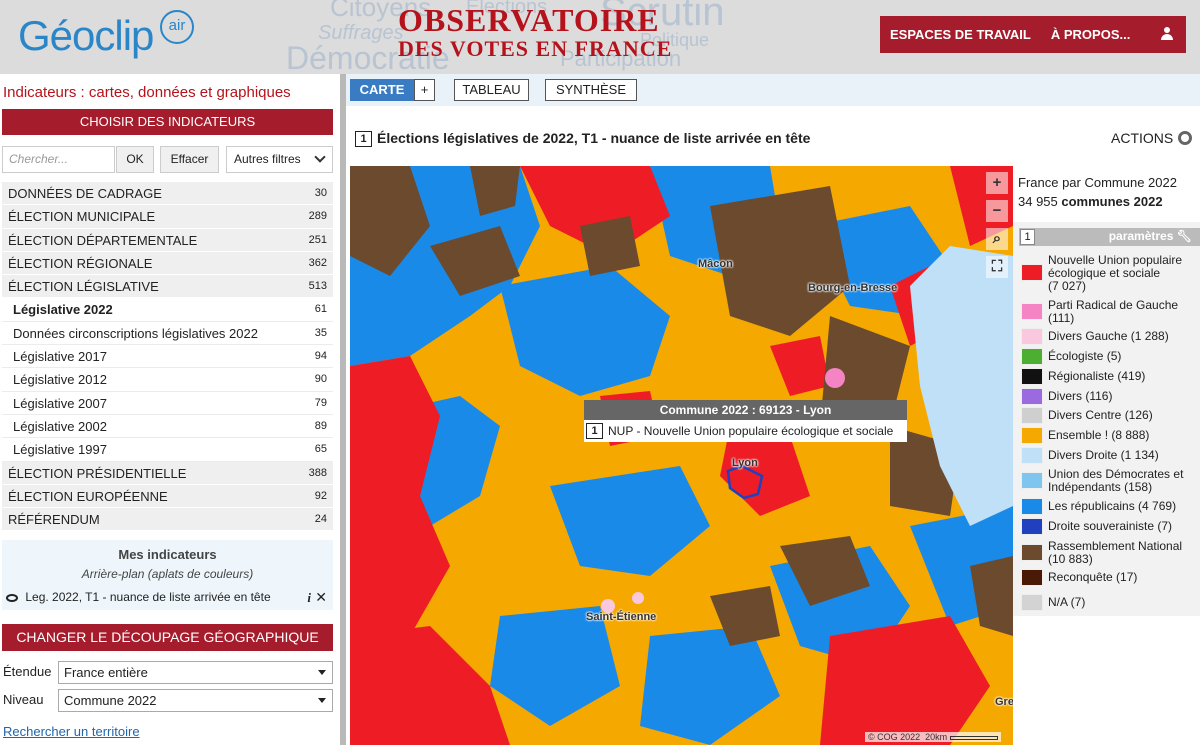  What do you see at coordinates (973, 737) in the screenshot?
I see `scale-bar` at bounding box center [973, 737].